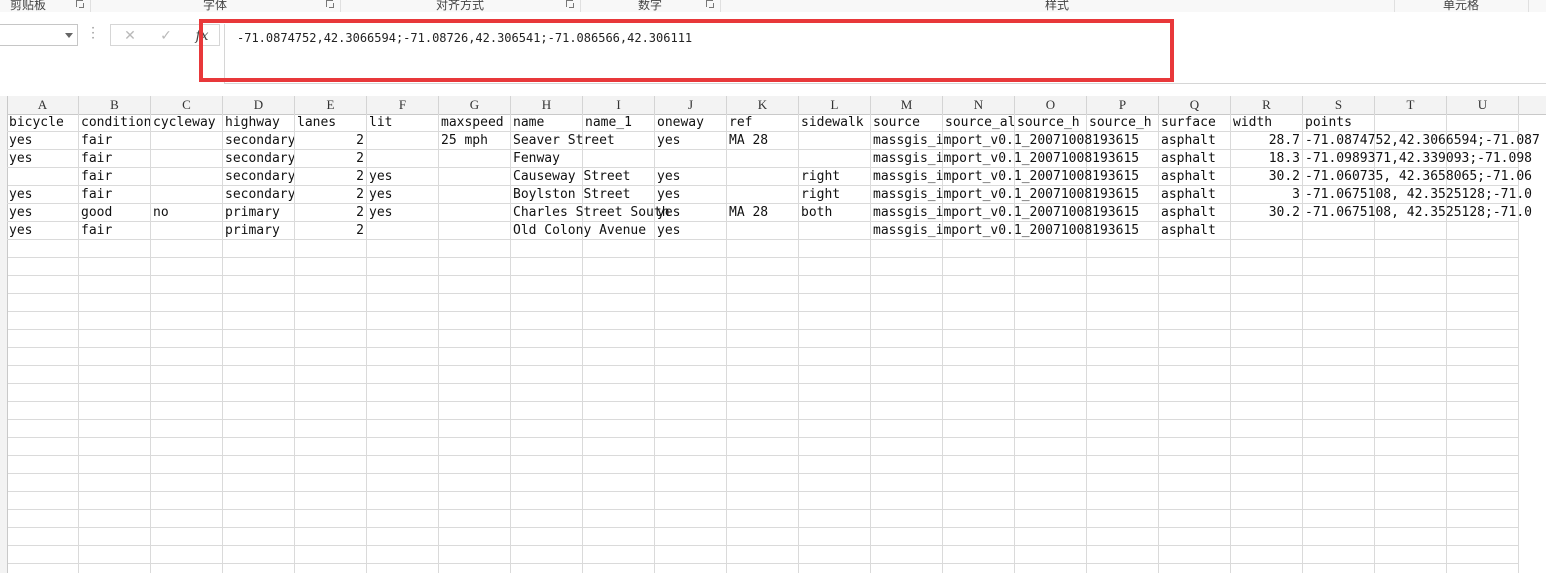  I want to click on column-header-n: N, so click(979, 105).